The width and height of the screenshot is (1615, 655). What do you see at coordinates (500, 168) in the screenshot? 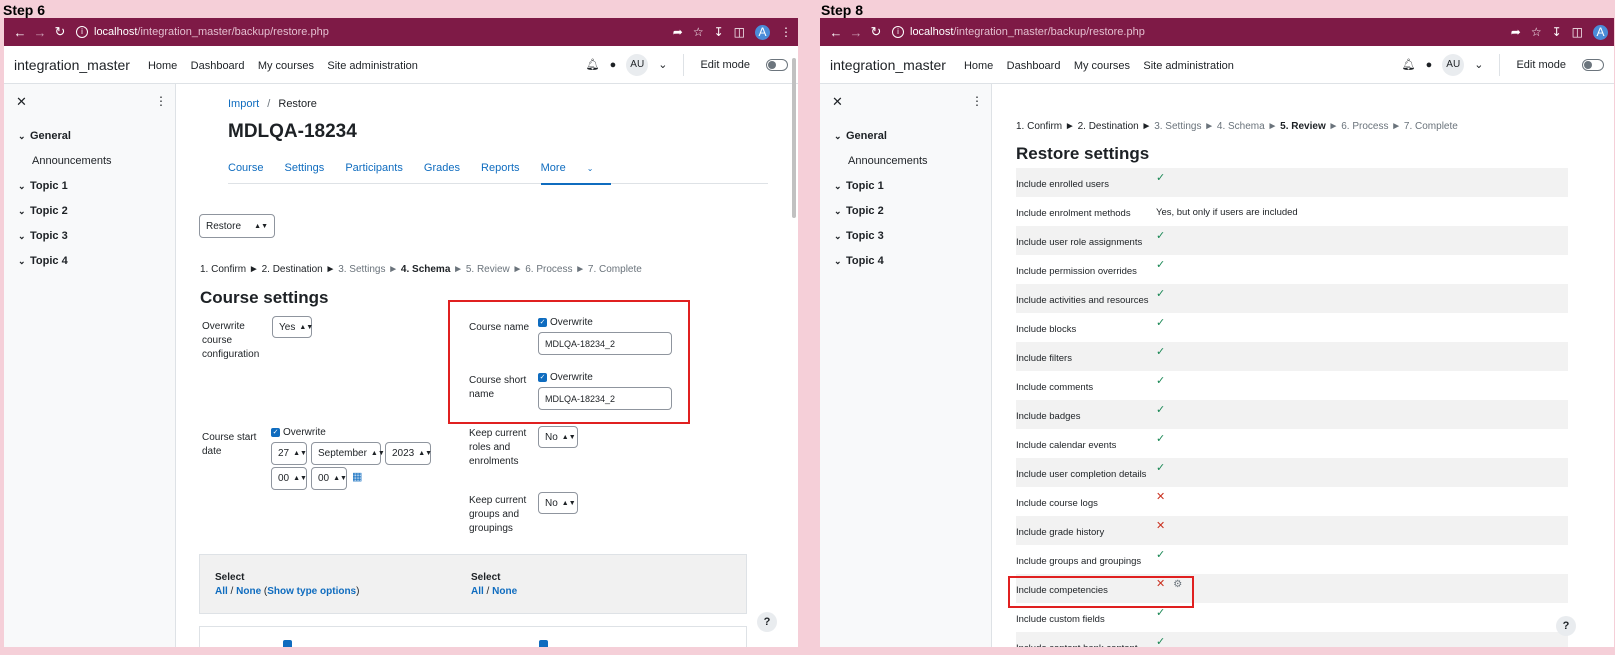
I see `tab-reports: Reports` at bounding box center [500, 168].